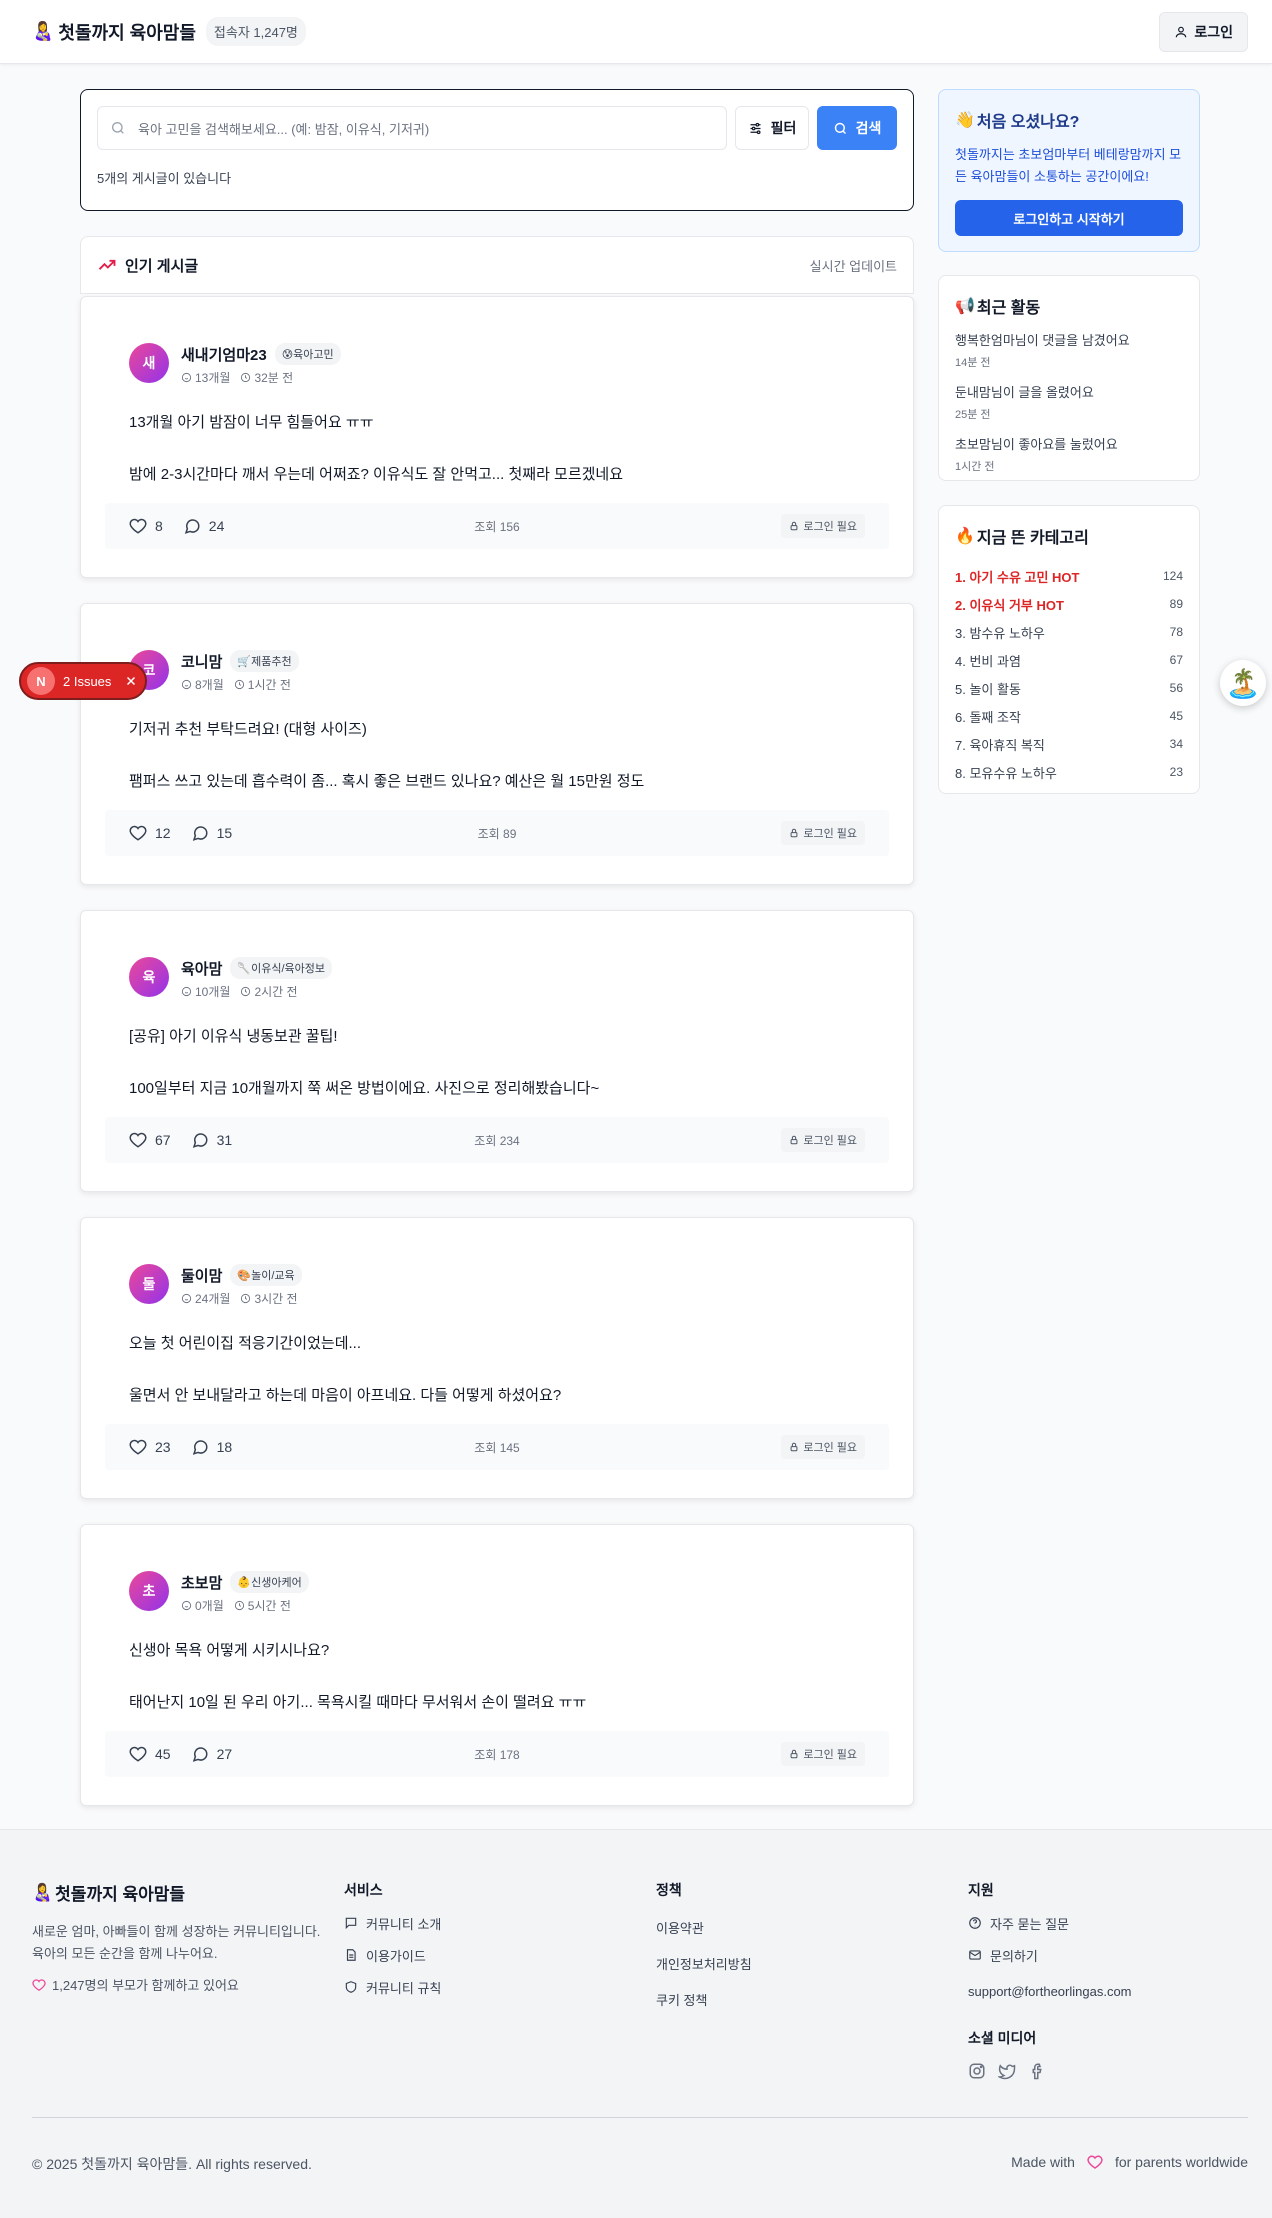 This screenshot has width=1272, height=2218. I want to click on footer-email: support@fortheorlingas.com, so click(1050, 1991).